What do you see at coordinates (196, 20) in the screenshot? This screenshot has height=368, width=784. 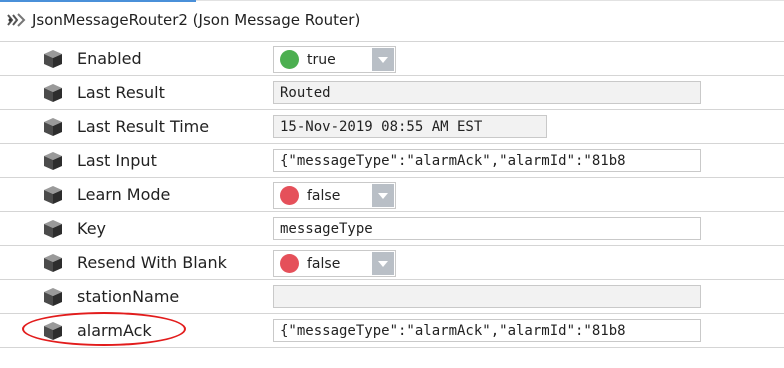 I see `component-title: JsonMessageRouter2 (Json Message Router)` at bounding box center [196, 20].